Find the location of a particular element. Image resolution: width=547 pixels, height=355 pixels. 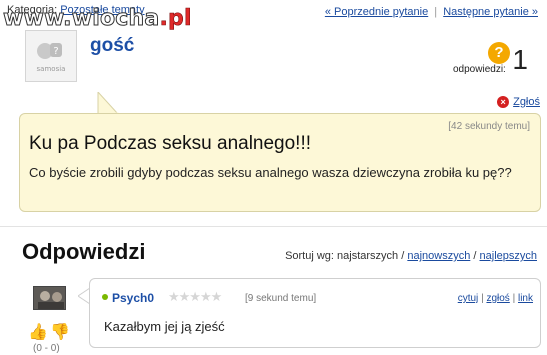

section-divider is located at coordinates (273, 226).